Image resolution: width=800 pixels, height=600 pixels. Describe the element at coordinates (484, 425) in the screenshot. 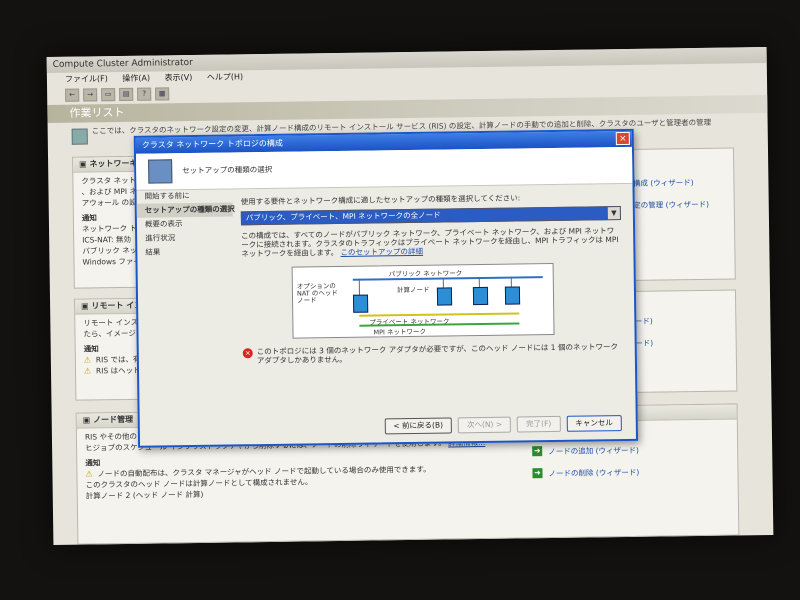

I see `next-button: 次へ(N) >` at that location.